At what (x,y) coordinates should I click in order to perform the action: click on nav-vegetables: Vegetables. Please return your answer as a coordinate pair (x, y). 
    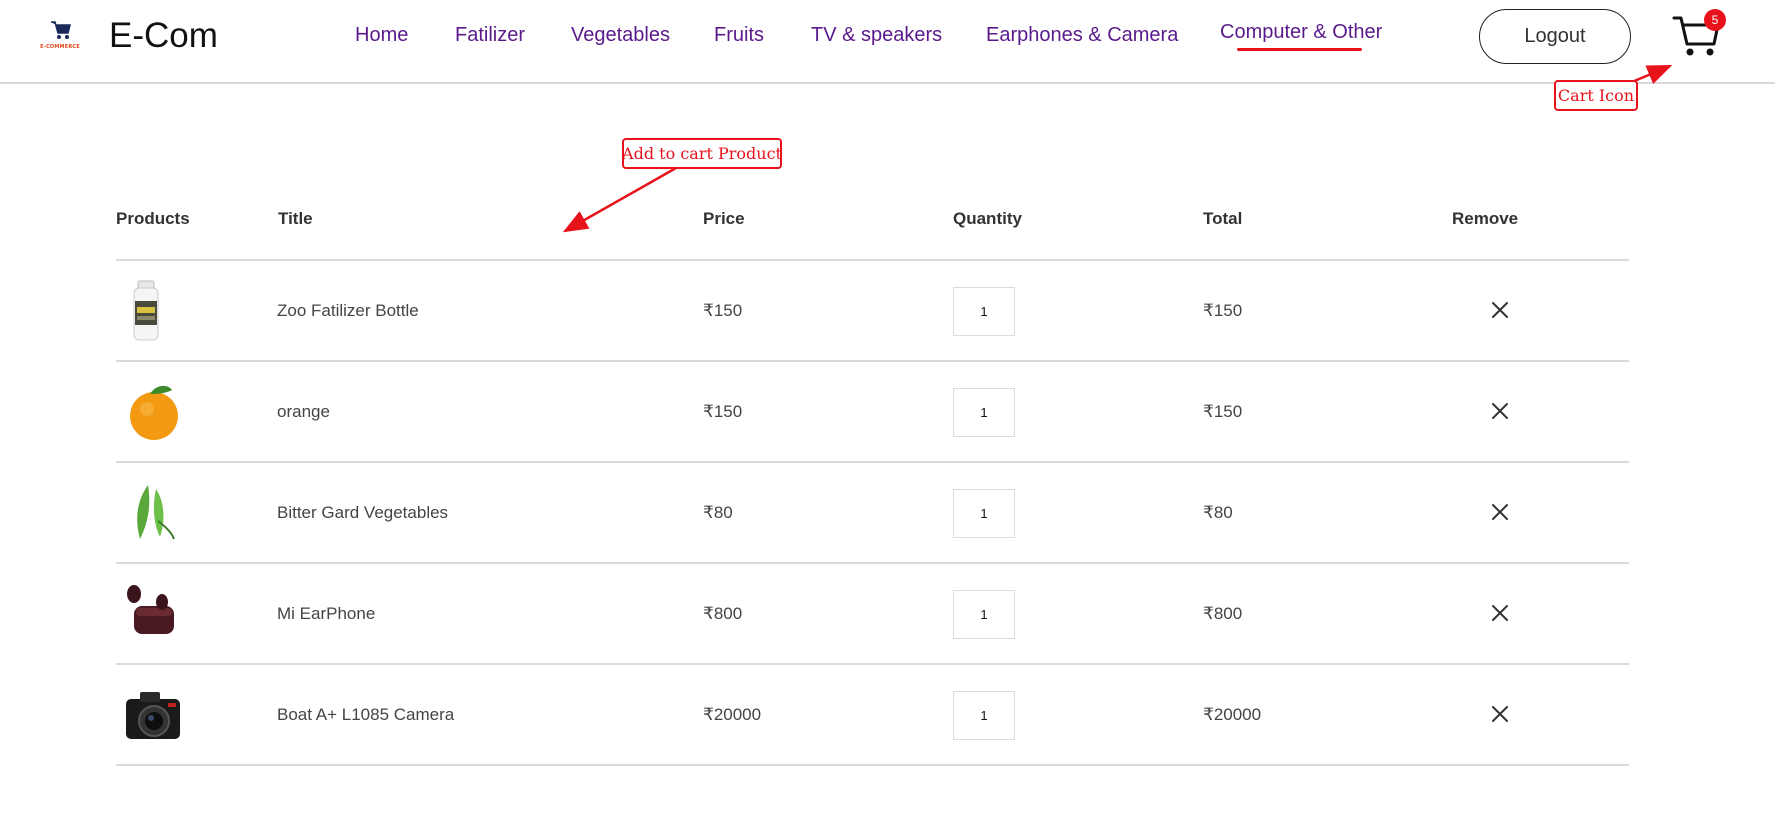
    Looking at the image, I should click on (620, 35).